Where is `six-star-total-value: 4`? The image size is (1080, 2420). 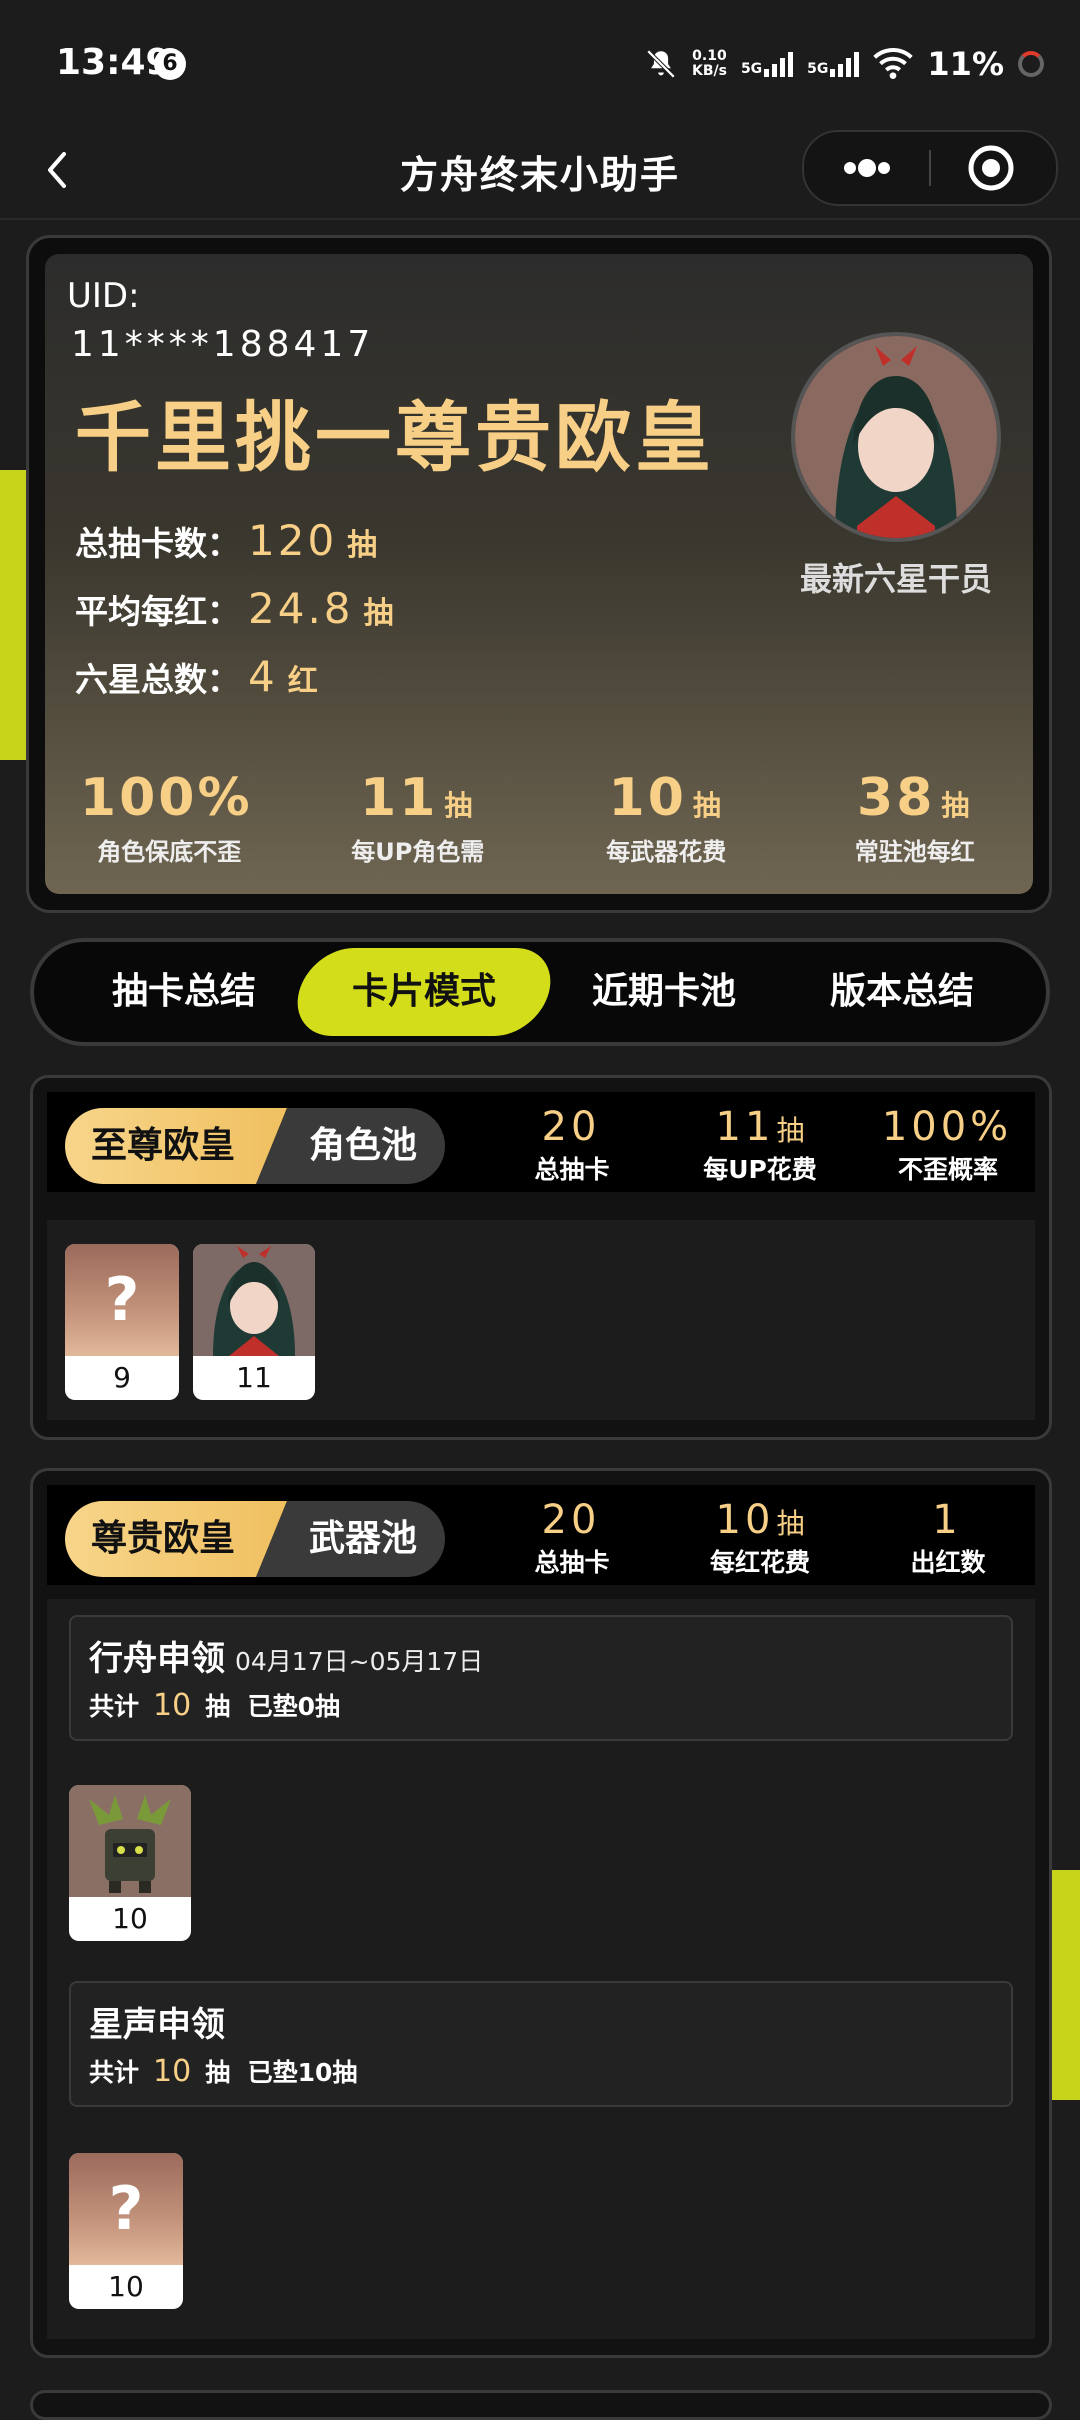
six-star-total-value: 4 is located at coordinates (263, 676).